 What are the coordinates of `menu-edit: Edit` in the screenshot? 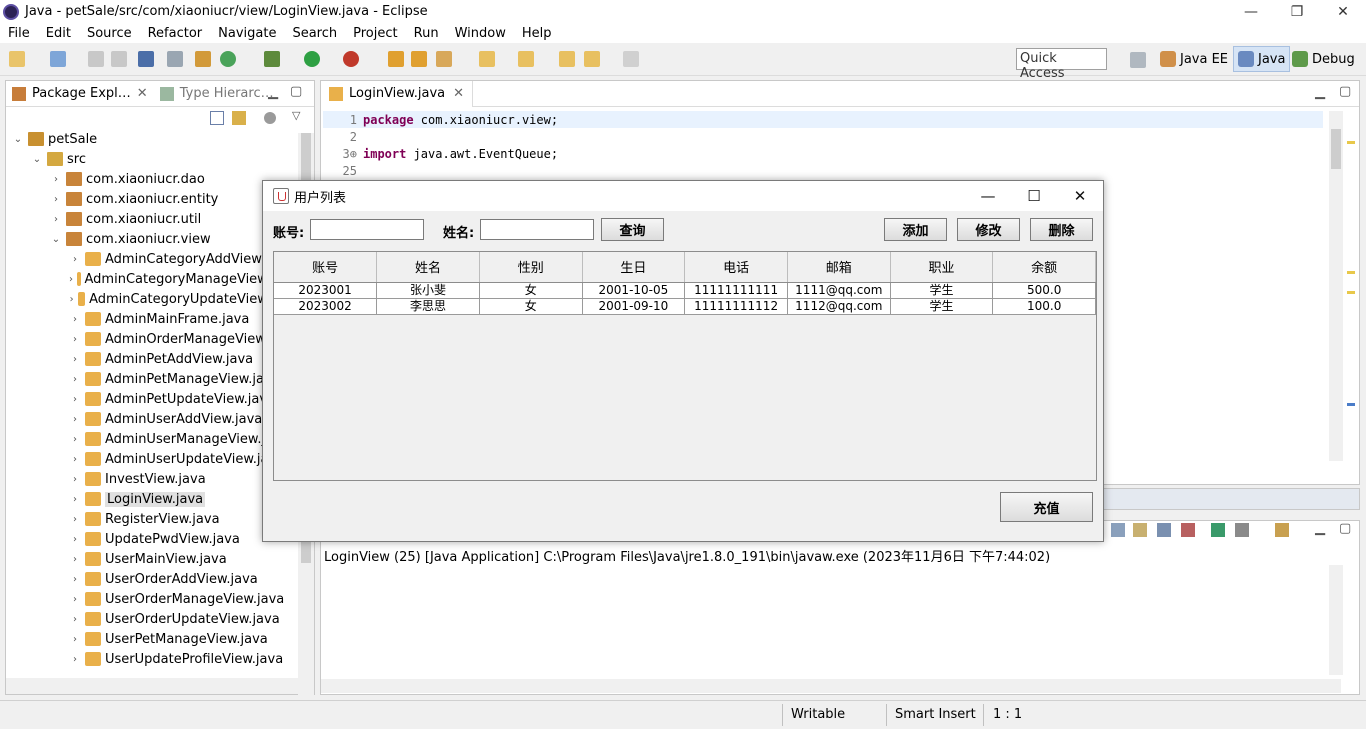 It's located at (58, 33).